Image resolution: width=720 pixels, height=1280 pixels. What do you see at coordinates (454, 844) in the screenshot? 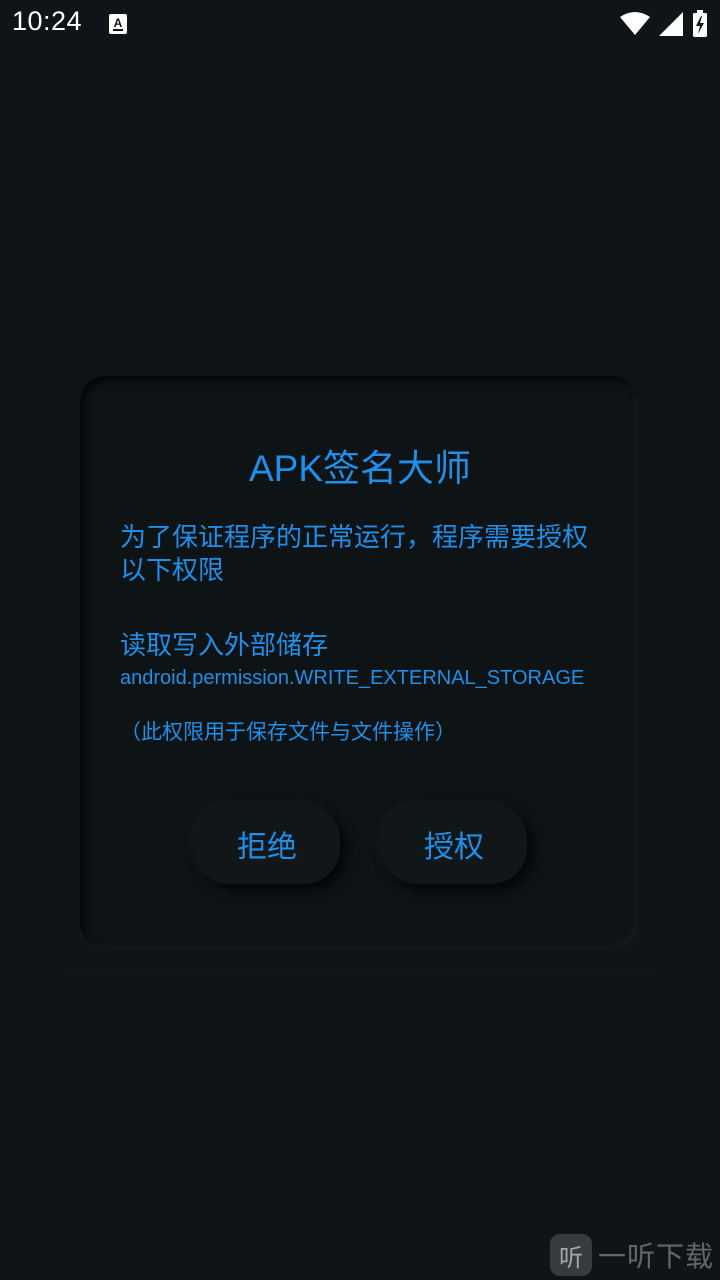
I see `grant-button: 授权` at bounding box center [454, 844].